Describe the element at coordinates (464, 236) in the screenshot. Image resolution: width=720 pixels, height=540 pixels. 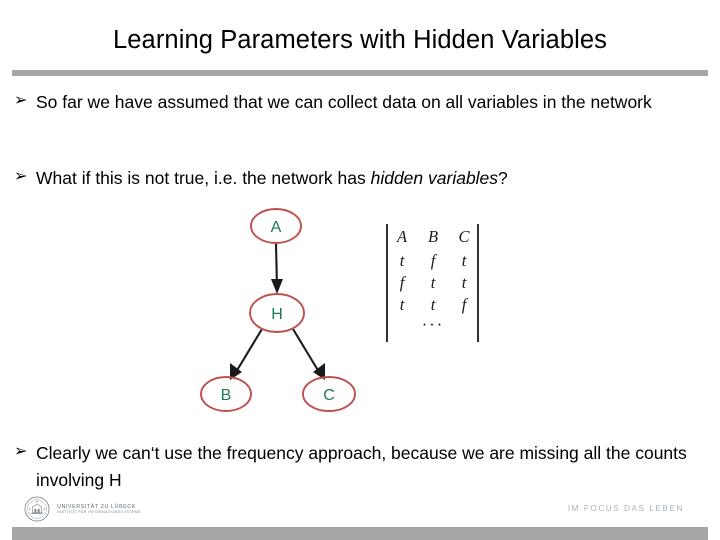
I see `matrix-header-c: C` at that location.